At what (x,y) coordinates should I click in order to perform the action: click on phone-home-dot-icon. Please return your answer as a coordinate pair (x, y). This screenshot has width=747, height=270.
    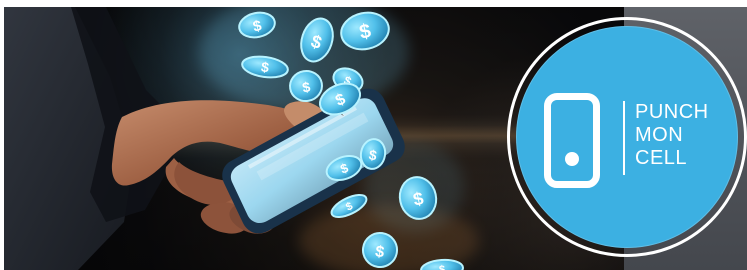
    Looking at the image, I should click on (572, 159).